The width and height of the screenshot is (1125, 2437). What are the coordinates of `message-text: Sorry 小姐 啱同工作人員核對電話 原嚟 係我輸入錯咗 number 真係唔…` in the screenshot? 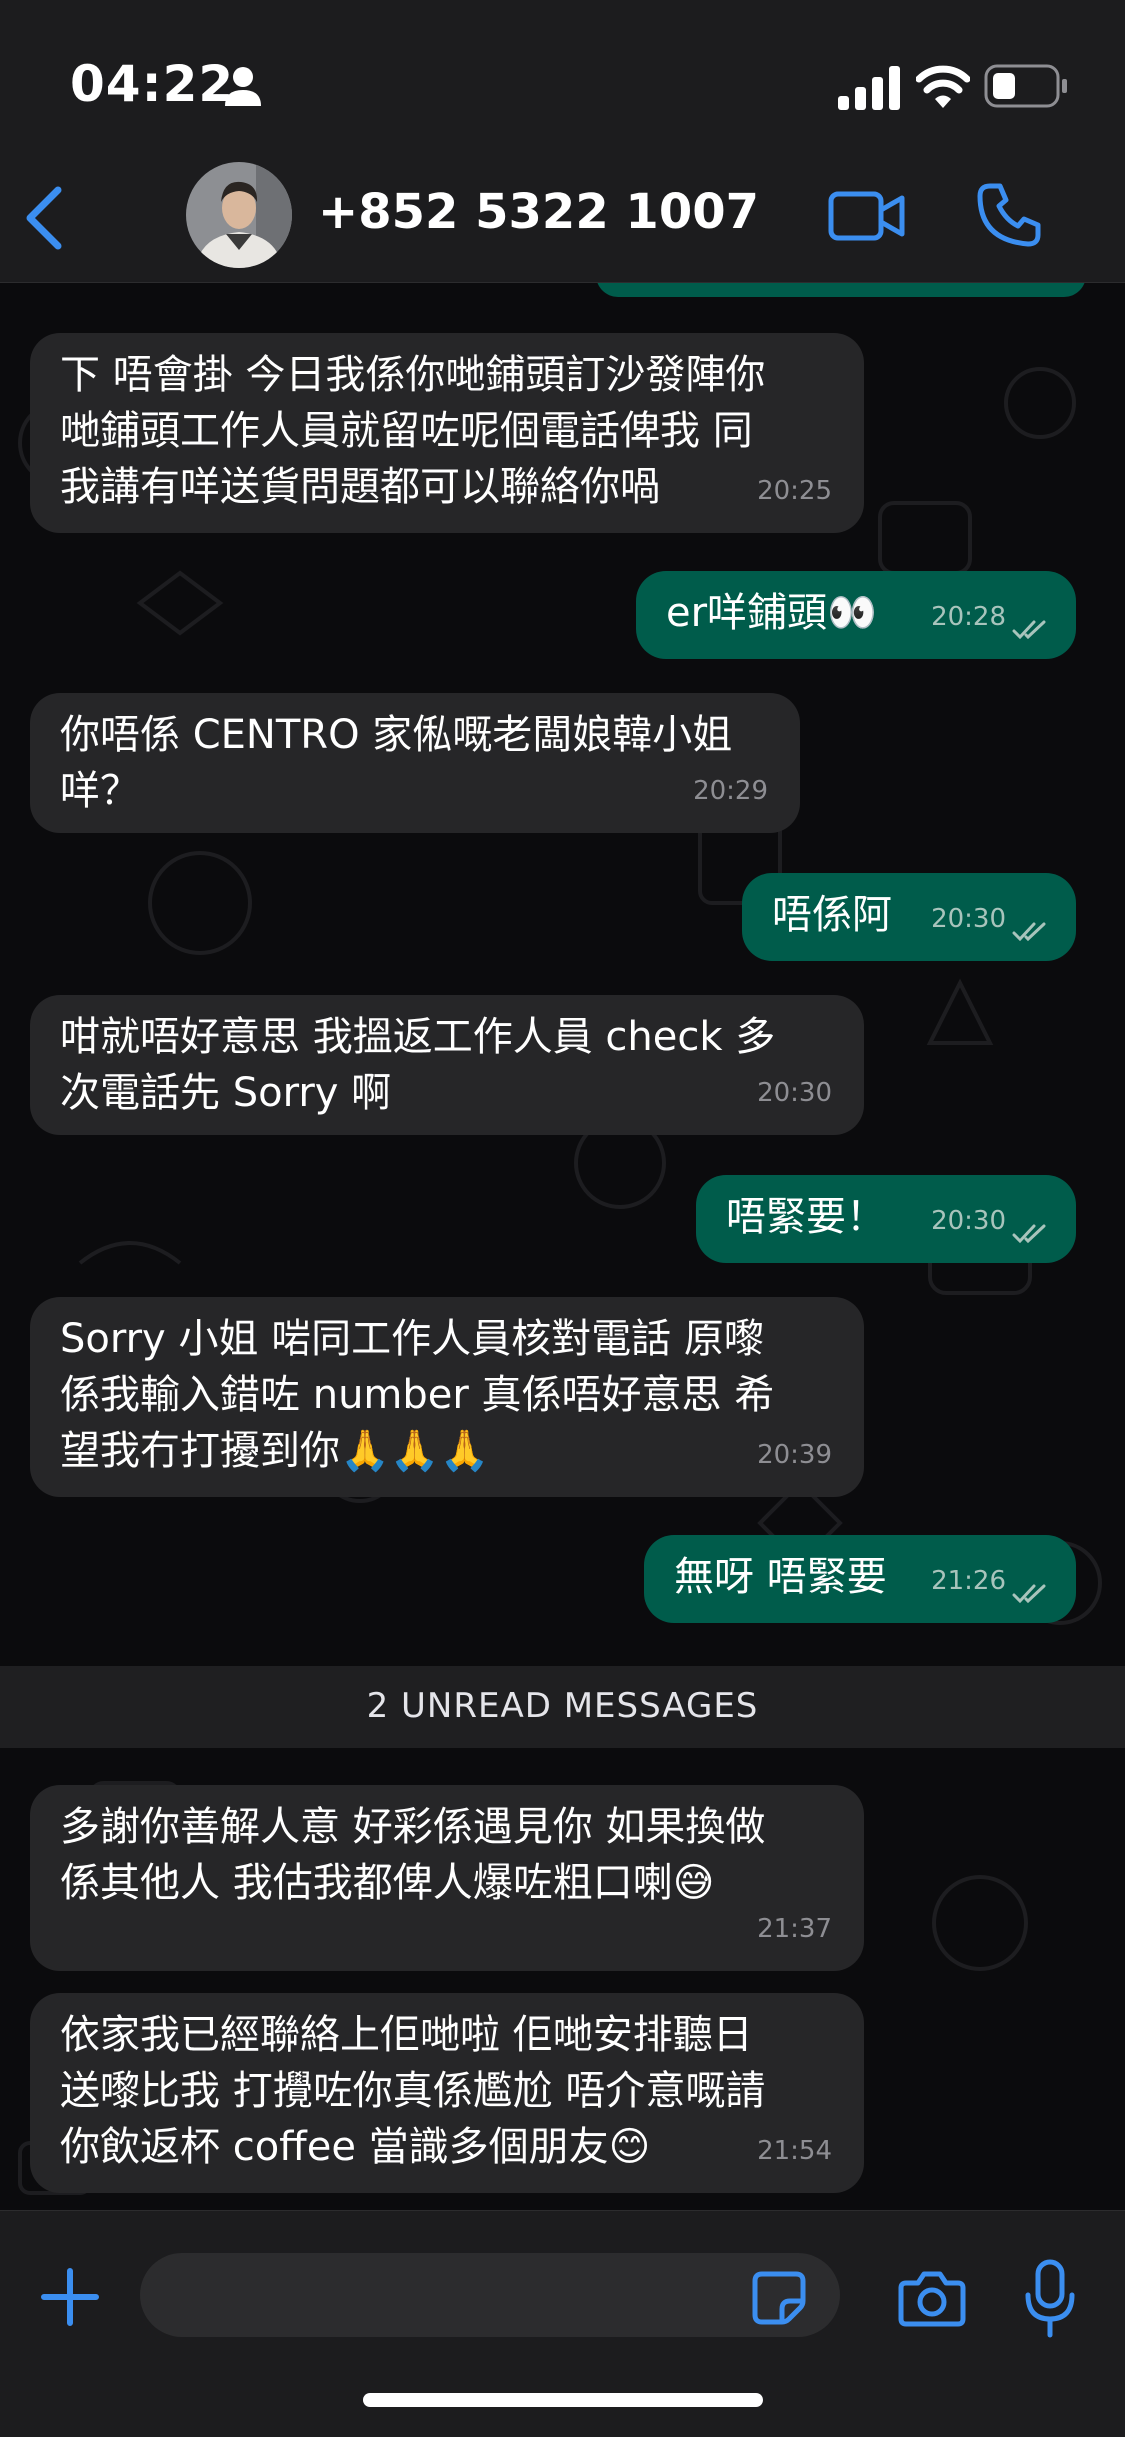 It's located at (417, 1395).